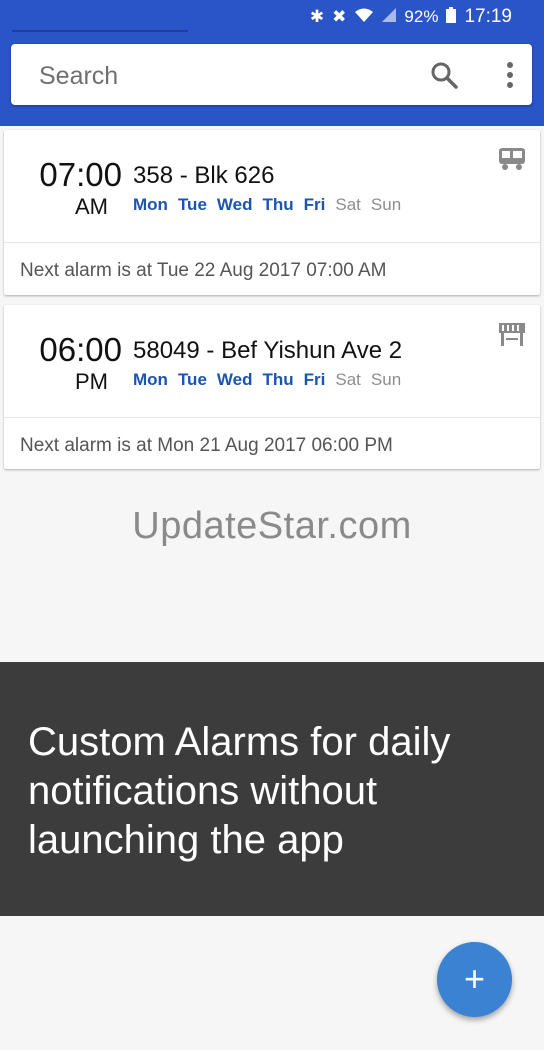 This screenshot has width=544, height=1050. Describe the element at coordinates (474, 979) in the screenshot. I see `add-alarm-button: +` at that location.